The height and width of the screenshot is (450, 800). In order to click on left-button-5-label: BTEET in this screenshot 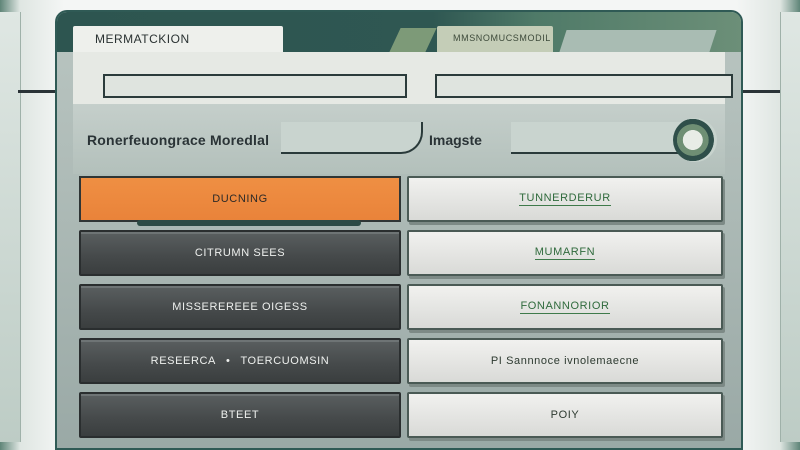, I will do `click(240, 415)`.